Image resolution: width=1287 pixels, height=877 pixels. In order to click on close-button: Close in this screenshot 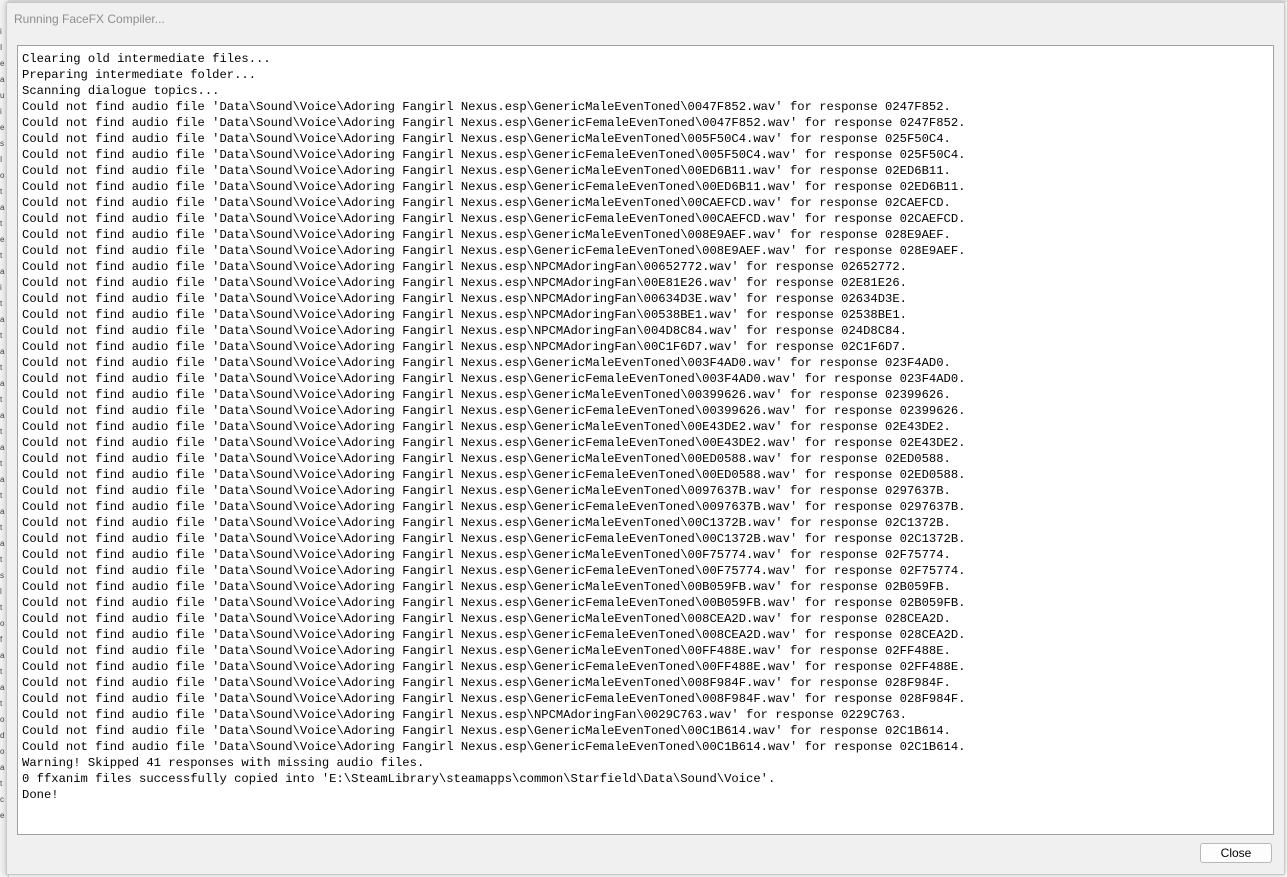, I will do `click(1236, 853)`.